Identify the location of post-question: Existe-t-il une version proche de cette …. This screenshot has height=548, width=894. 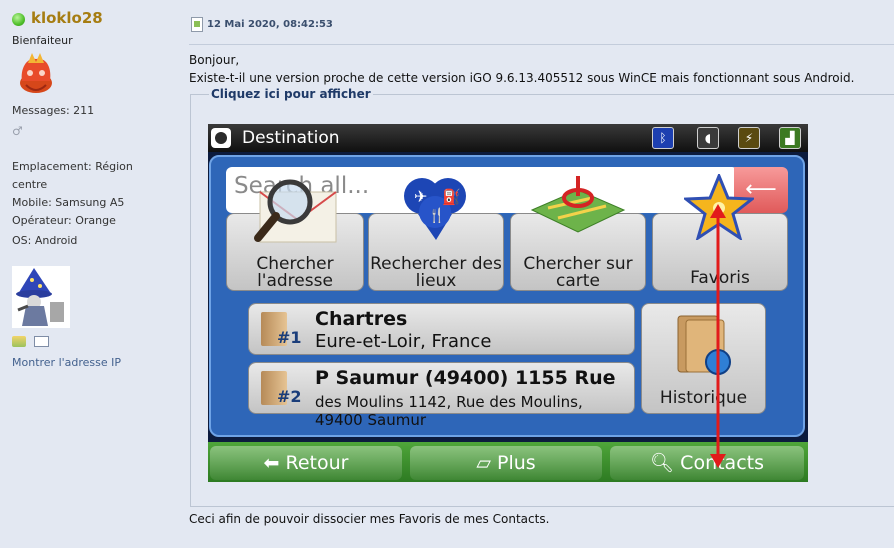
(522, 78).